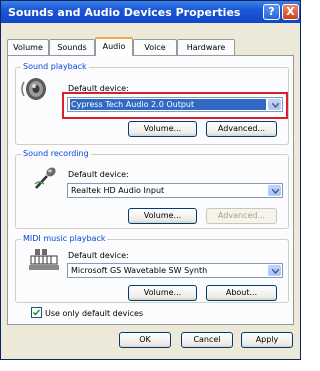 This screenshot has width=320, height=371. I want to click on recording-device-value: Realtek HD Audio Input, so click(118, 190).